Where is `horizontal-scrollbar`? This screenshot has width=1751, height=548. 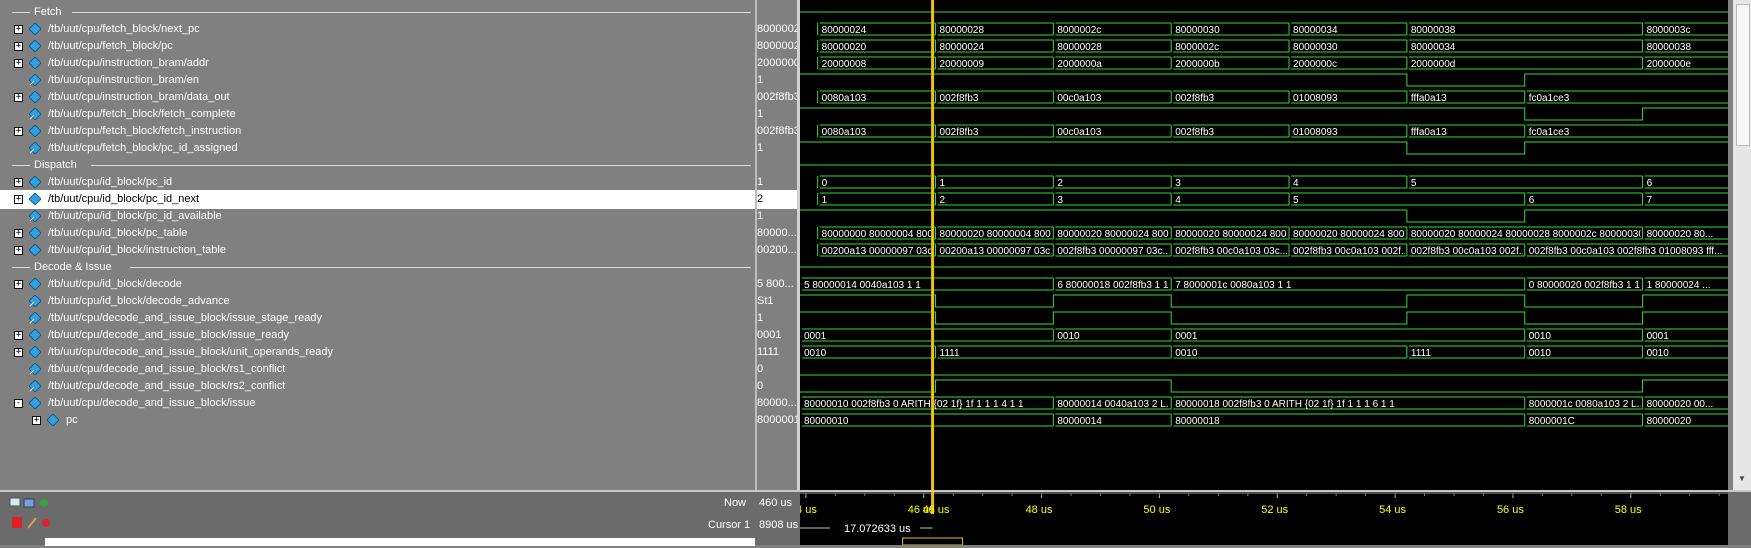
horizontal-scrollbar is located at coordinates (400, 542).